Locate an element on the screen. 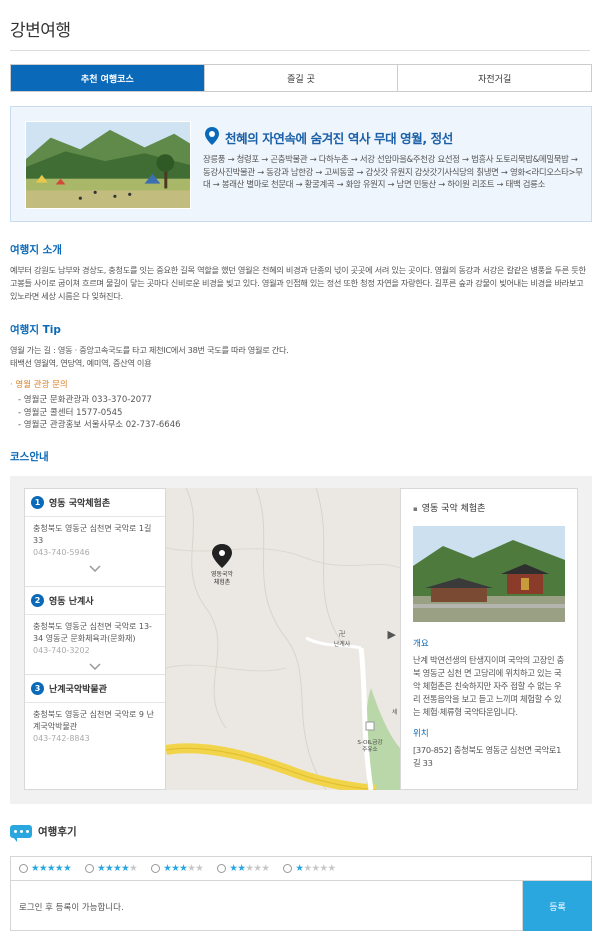 This screenshot has height=944, width=600. review-header: 여행후기 is located at coordinates (43, 833).